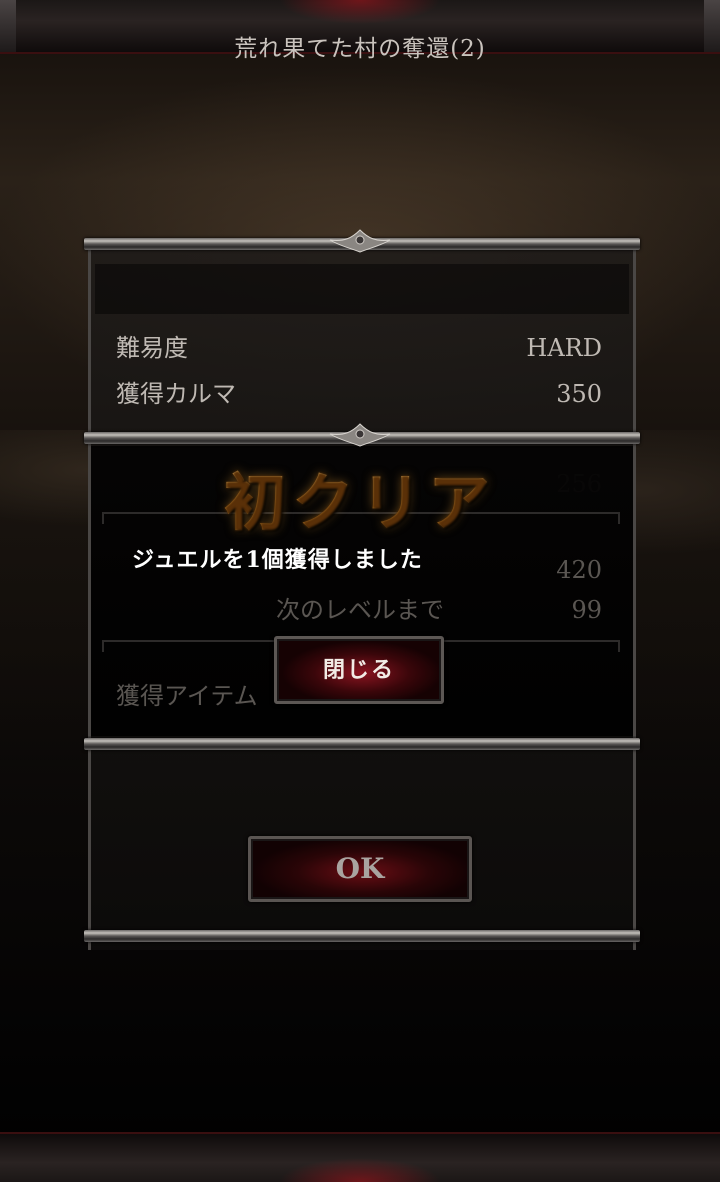 This screenshot has width=720, height=1182. What do you see at coordinates (360, 869) in the screenshot?
I see `ok-button: OK` at bounding box center [360, 869].